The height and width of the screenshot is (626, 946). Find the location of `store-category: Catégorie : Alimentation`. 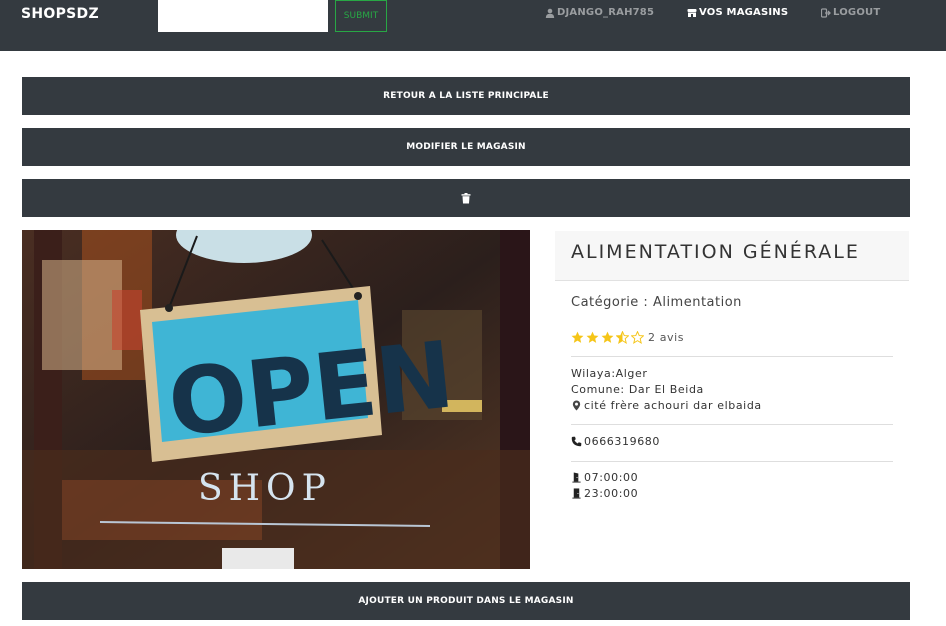

store-category: Catégorie : Alimentation is located at coordinates (656, 302).